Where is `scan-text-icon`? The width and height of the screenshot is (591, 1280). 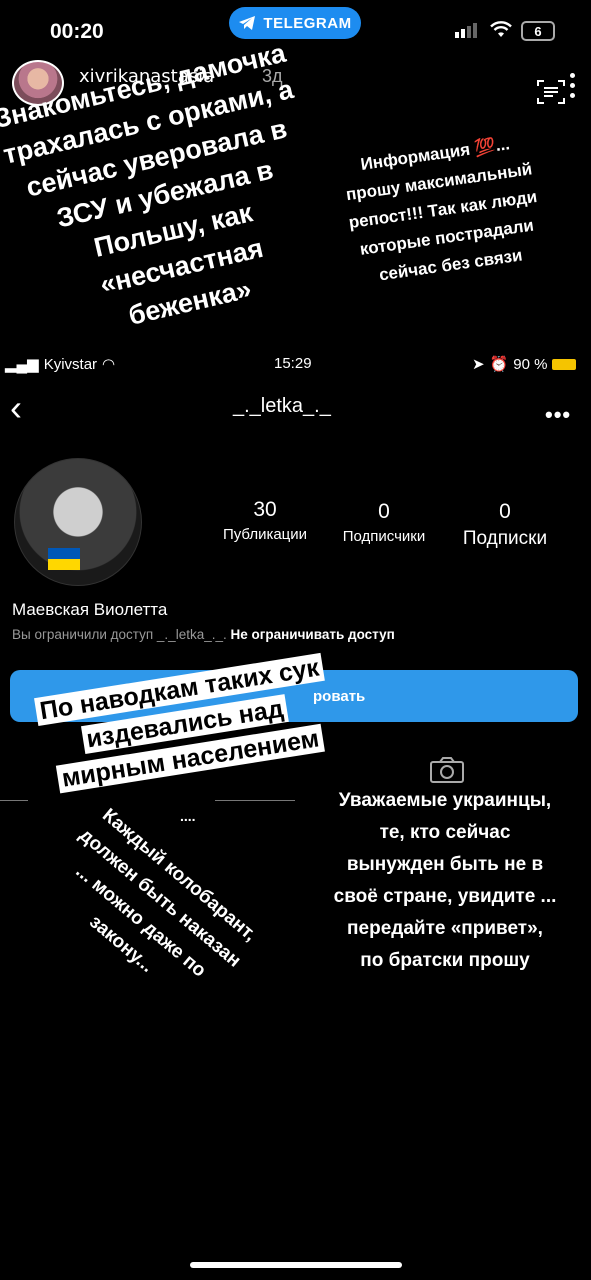
scan-text-icon is located at coordinates (551, 92).